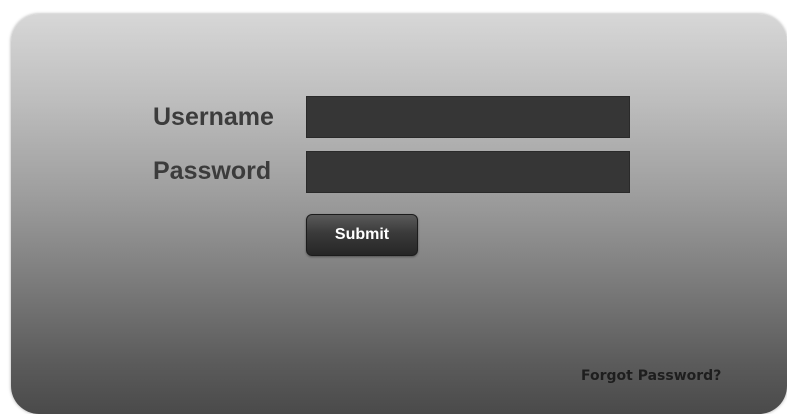 The width and height of the screenshot is (787, 414). Describe the element at coordinates (213, 117) in the screenshot. I see `username-label: Username` at that location.